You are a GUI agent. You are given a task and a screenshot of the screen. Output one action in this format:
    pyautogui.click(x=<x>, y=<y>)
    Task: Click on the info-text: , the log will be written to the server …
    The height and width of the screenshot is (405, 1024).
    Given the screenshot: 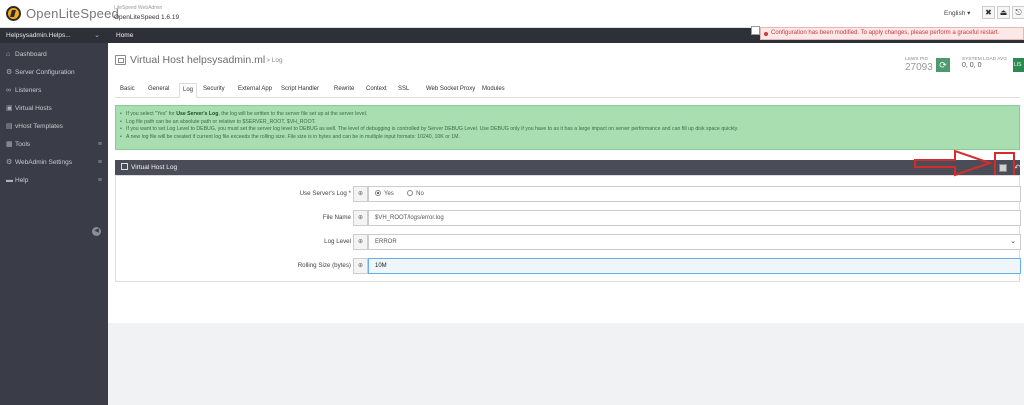 What is the action you would take?
    pyautogui.click(x=293, y=114)
    